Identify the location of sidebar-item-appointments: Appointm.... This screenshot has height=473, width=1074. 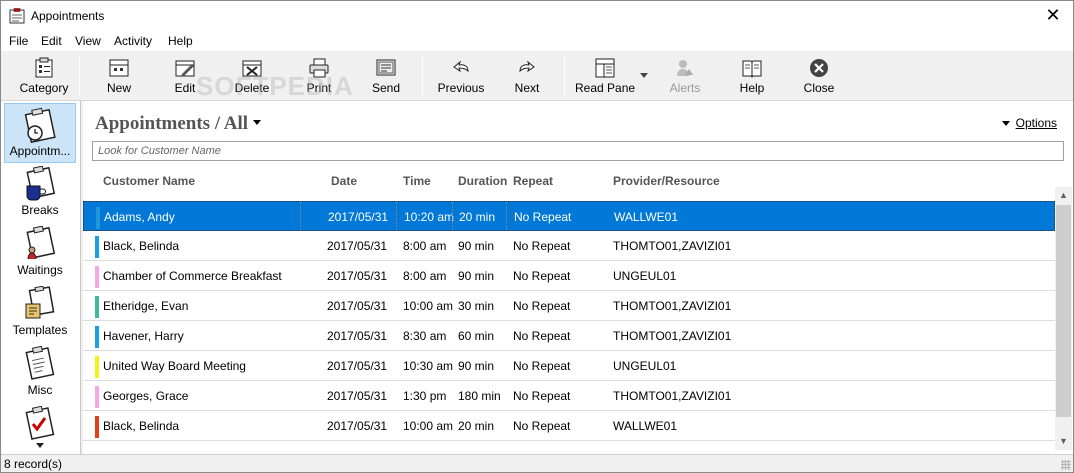
(40, 133).